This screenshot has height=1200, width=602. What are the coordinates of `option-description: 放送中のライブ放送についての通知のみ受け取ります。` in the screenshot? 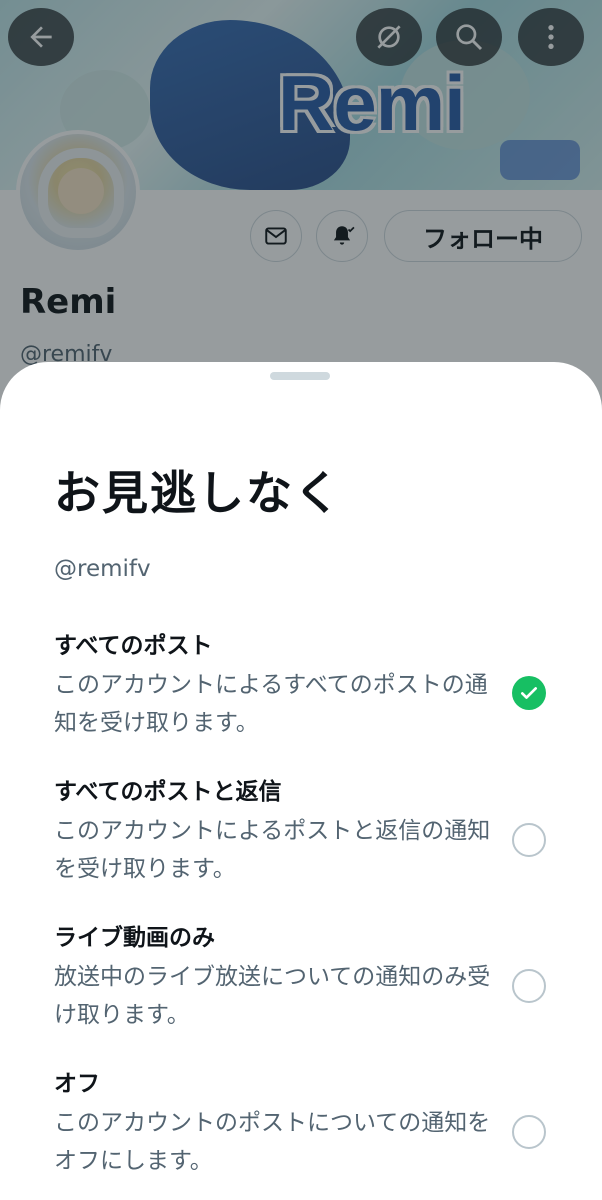 It's located at (272, 996).